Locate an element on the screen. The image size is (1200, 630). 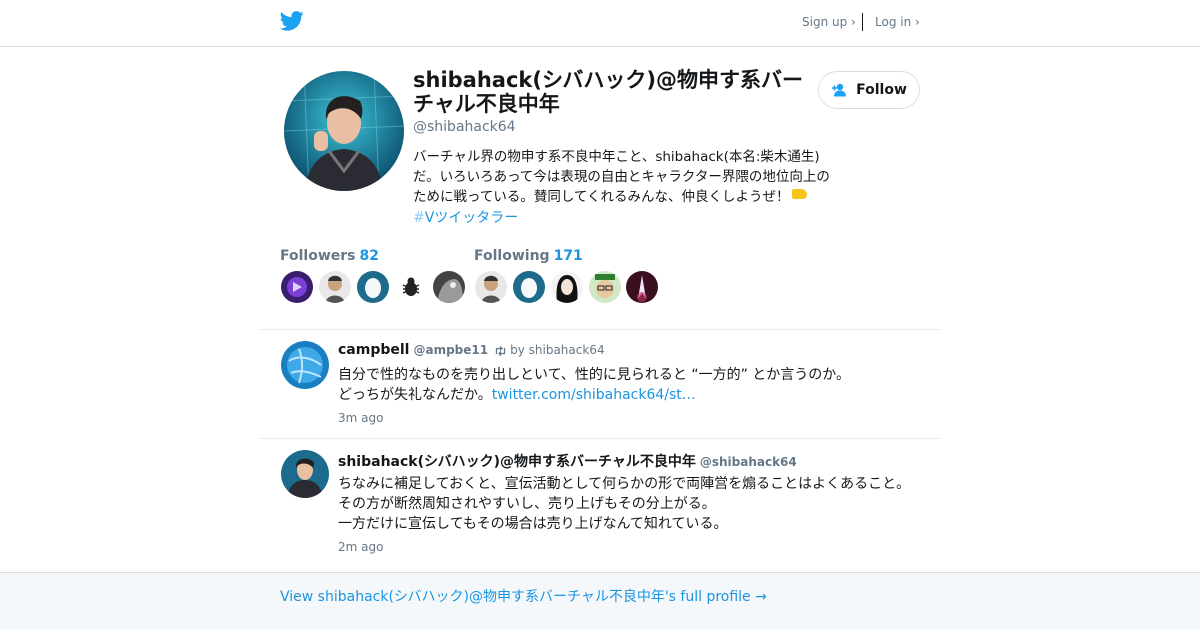
tweet-author-name: shibahack(シバハック)@物申す系バーチャル不良中年 is located at coordinates (517, 462).